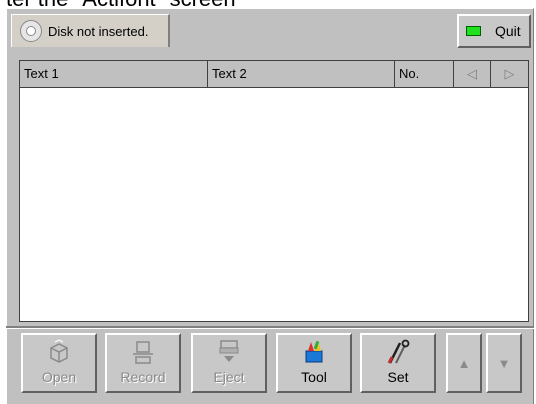  What do you see at coordinates (472, 74) in the screenshot?
I see `scroll-left-icon: ◁` at bounding box center [472, 74].